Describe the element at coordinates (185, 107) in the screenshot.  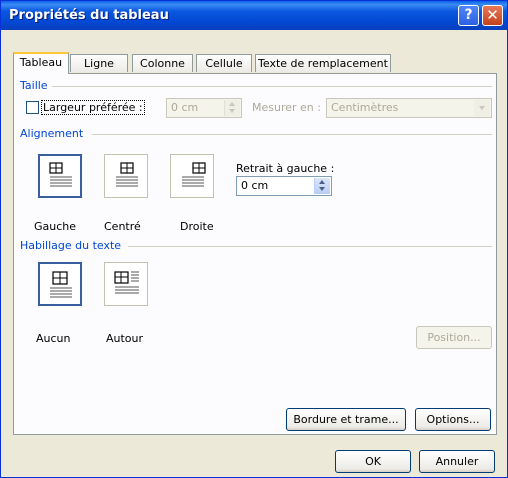
I see `preferred-width-value: 0 cm` at that location.